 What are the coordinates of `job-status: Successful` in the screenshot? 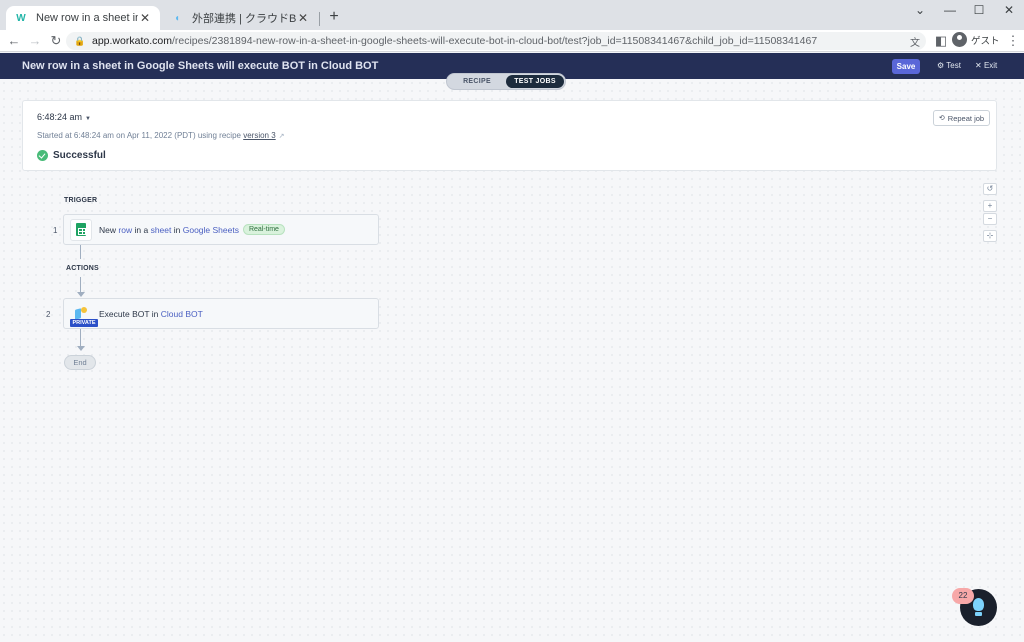 It's located at (71, 155).